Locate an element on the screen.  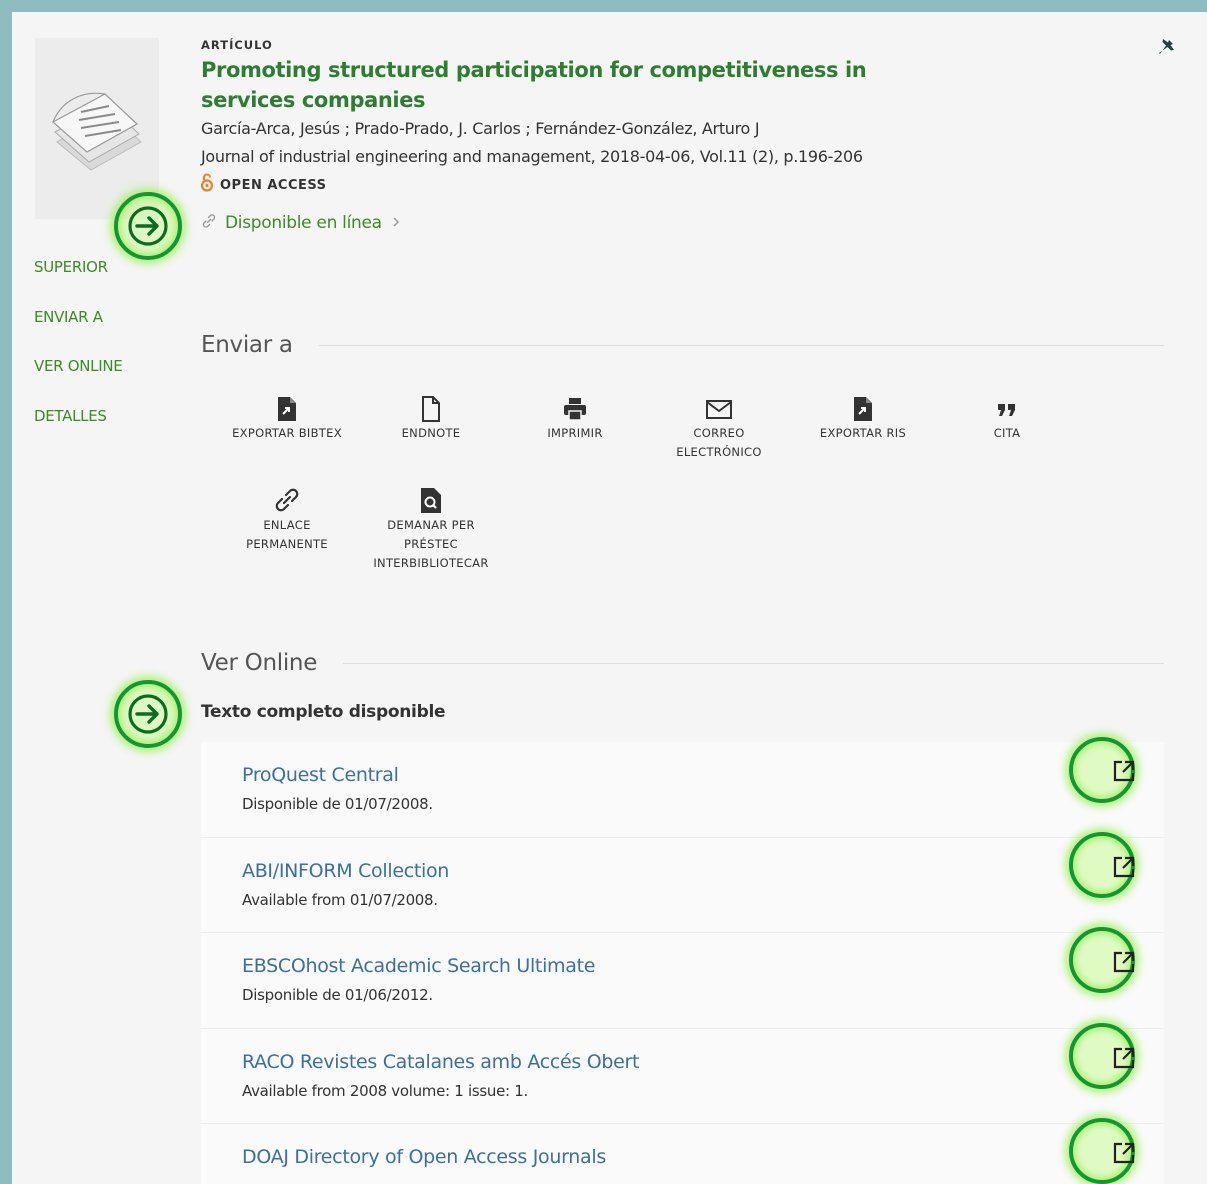
source-name: ABI/INFORM Collection is located at coordinates (703, 871).